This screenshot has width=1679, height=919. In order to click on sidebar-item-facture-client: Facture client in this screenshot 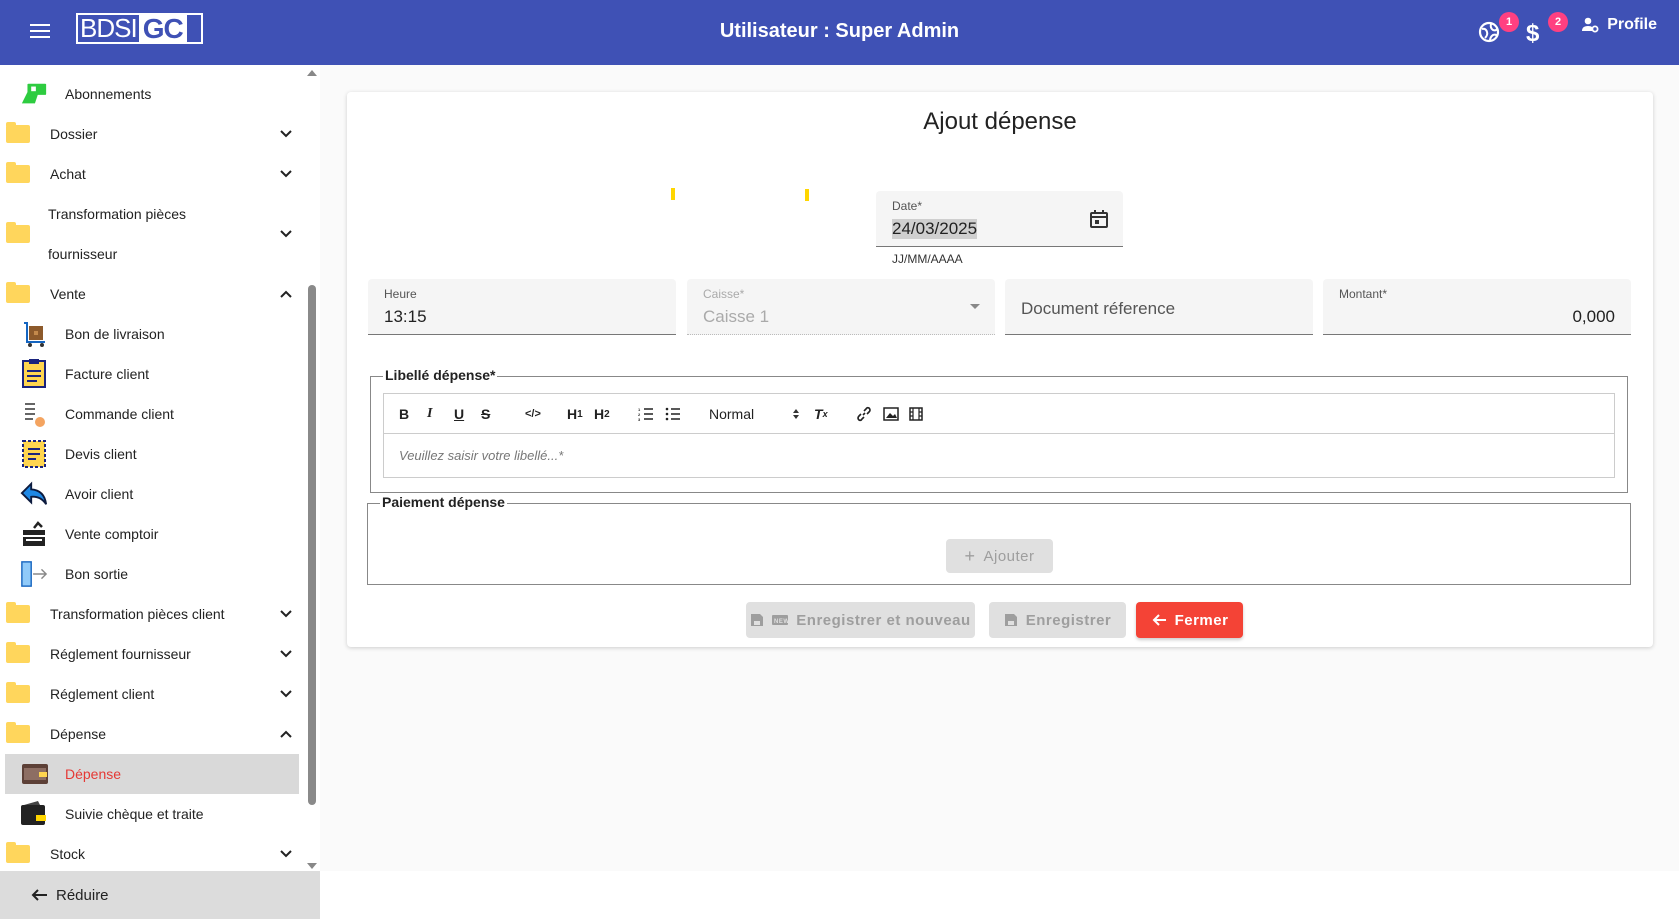, I will do `click(150, 374)`.